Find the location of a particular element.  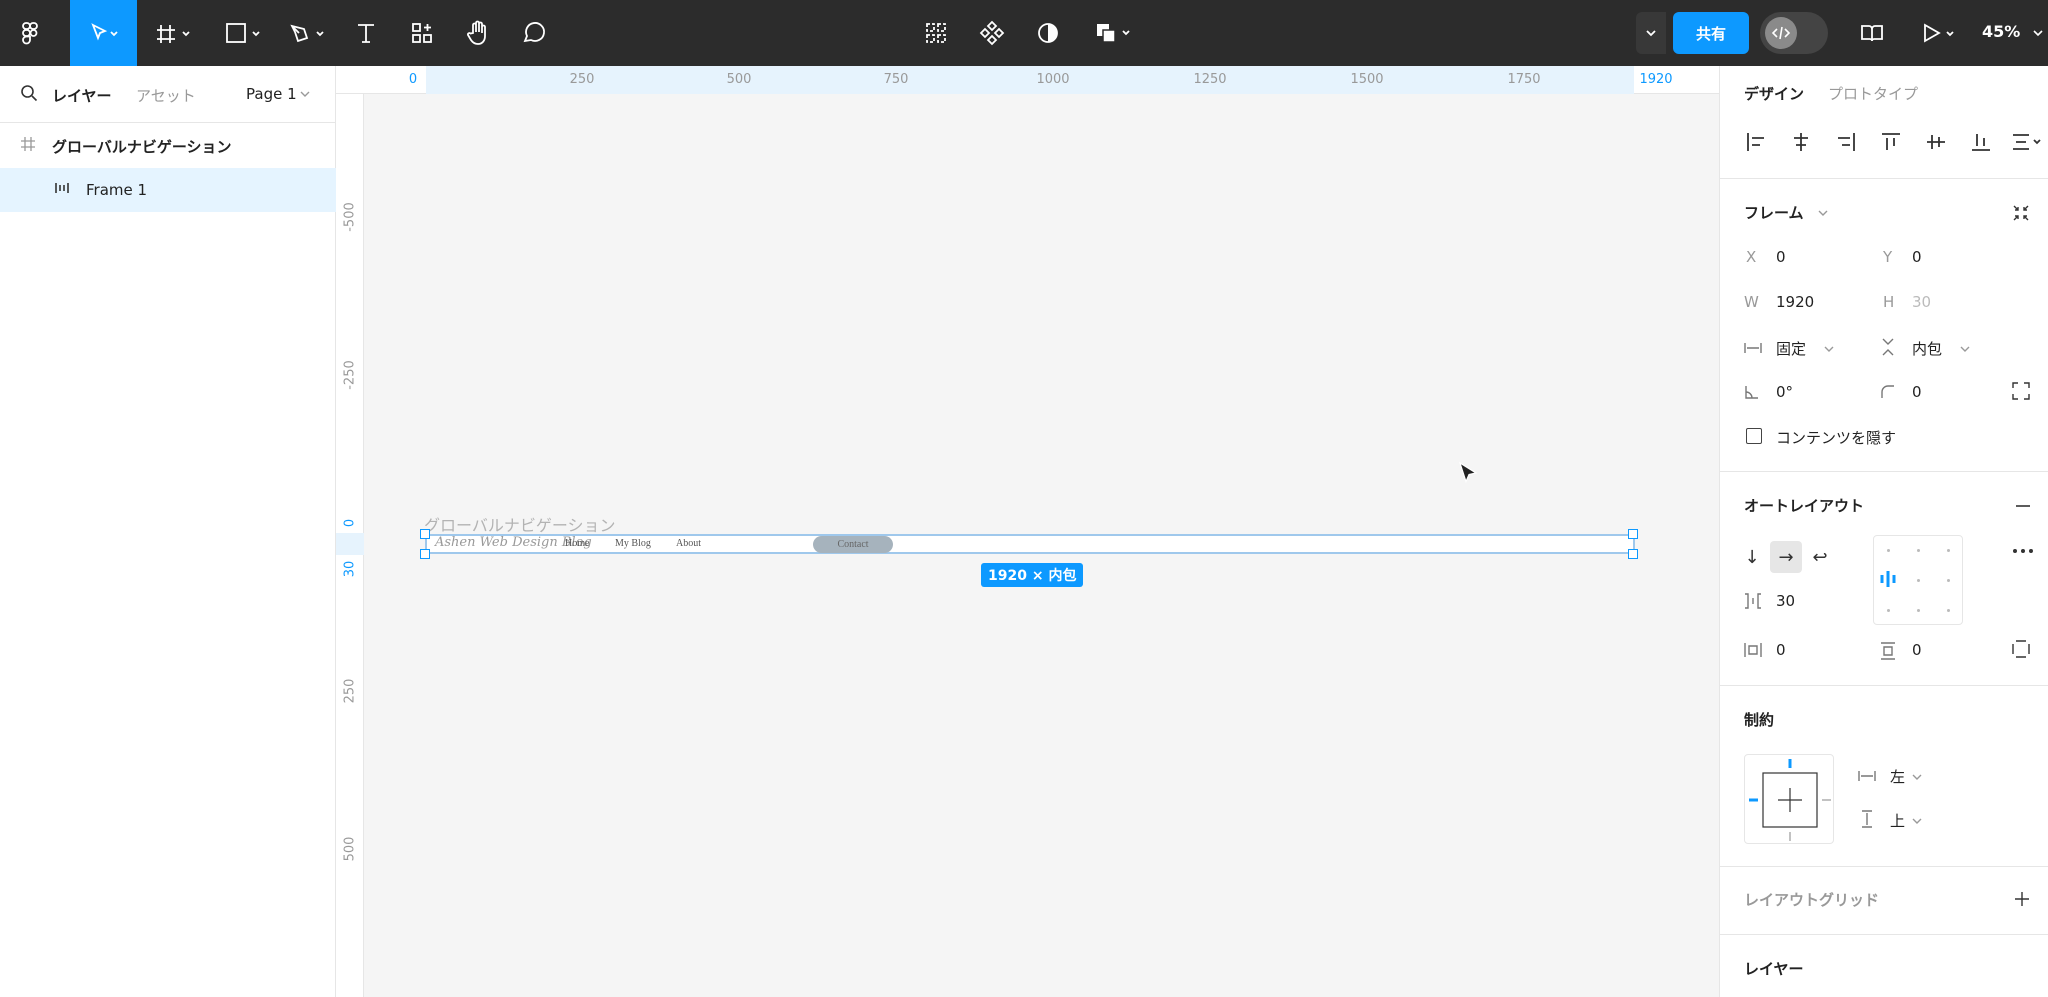

layer-row-frame-1: Frame 1 is located at coordinates (168, 190).